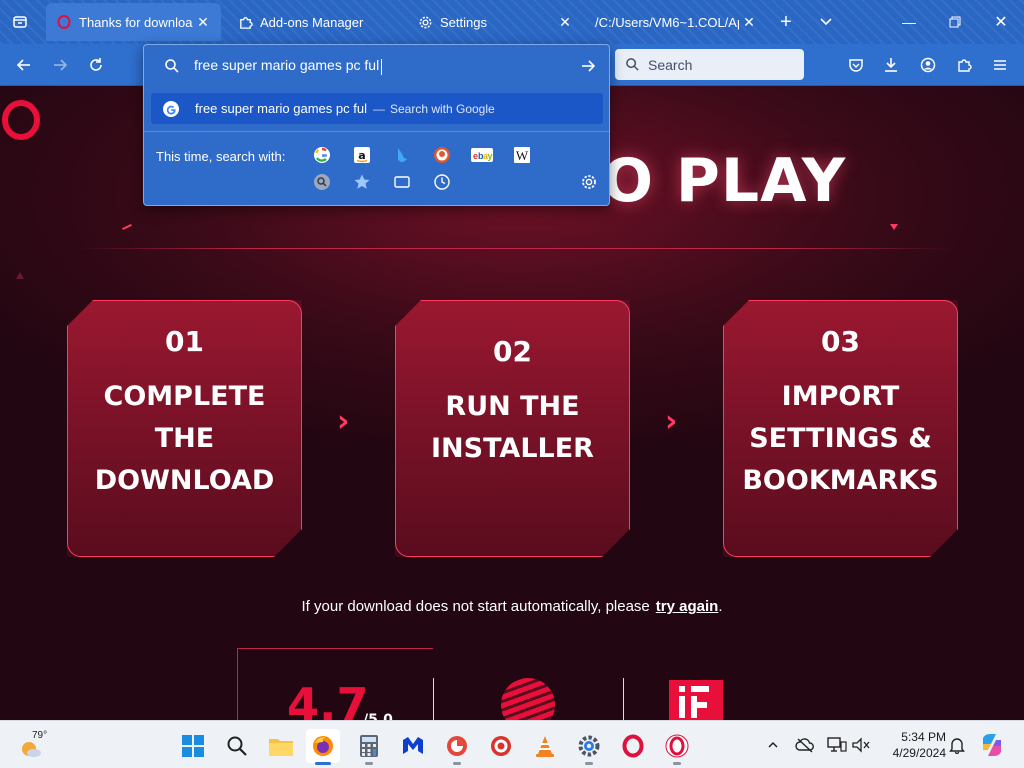 This screenshot has height=768, width=1024. What do you see at coordinates (861, 745) in the screenshot?
I see `volume-button` at bounding box center [861, 745].